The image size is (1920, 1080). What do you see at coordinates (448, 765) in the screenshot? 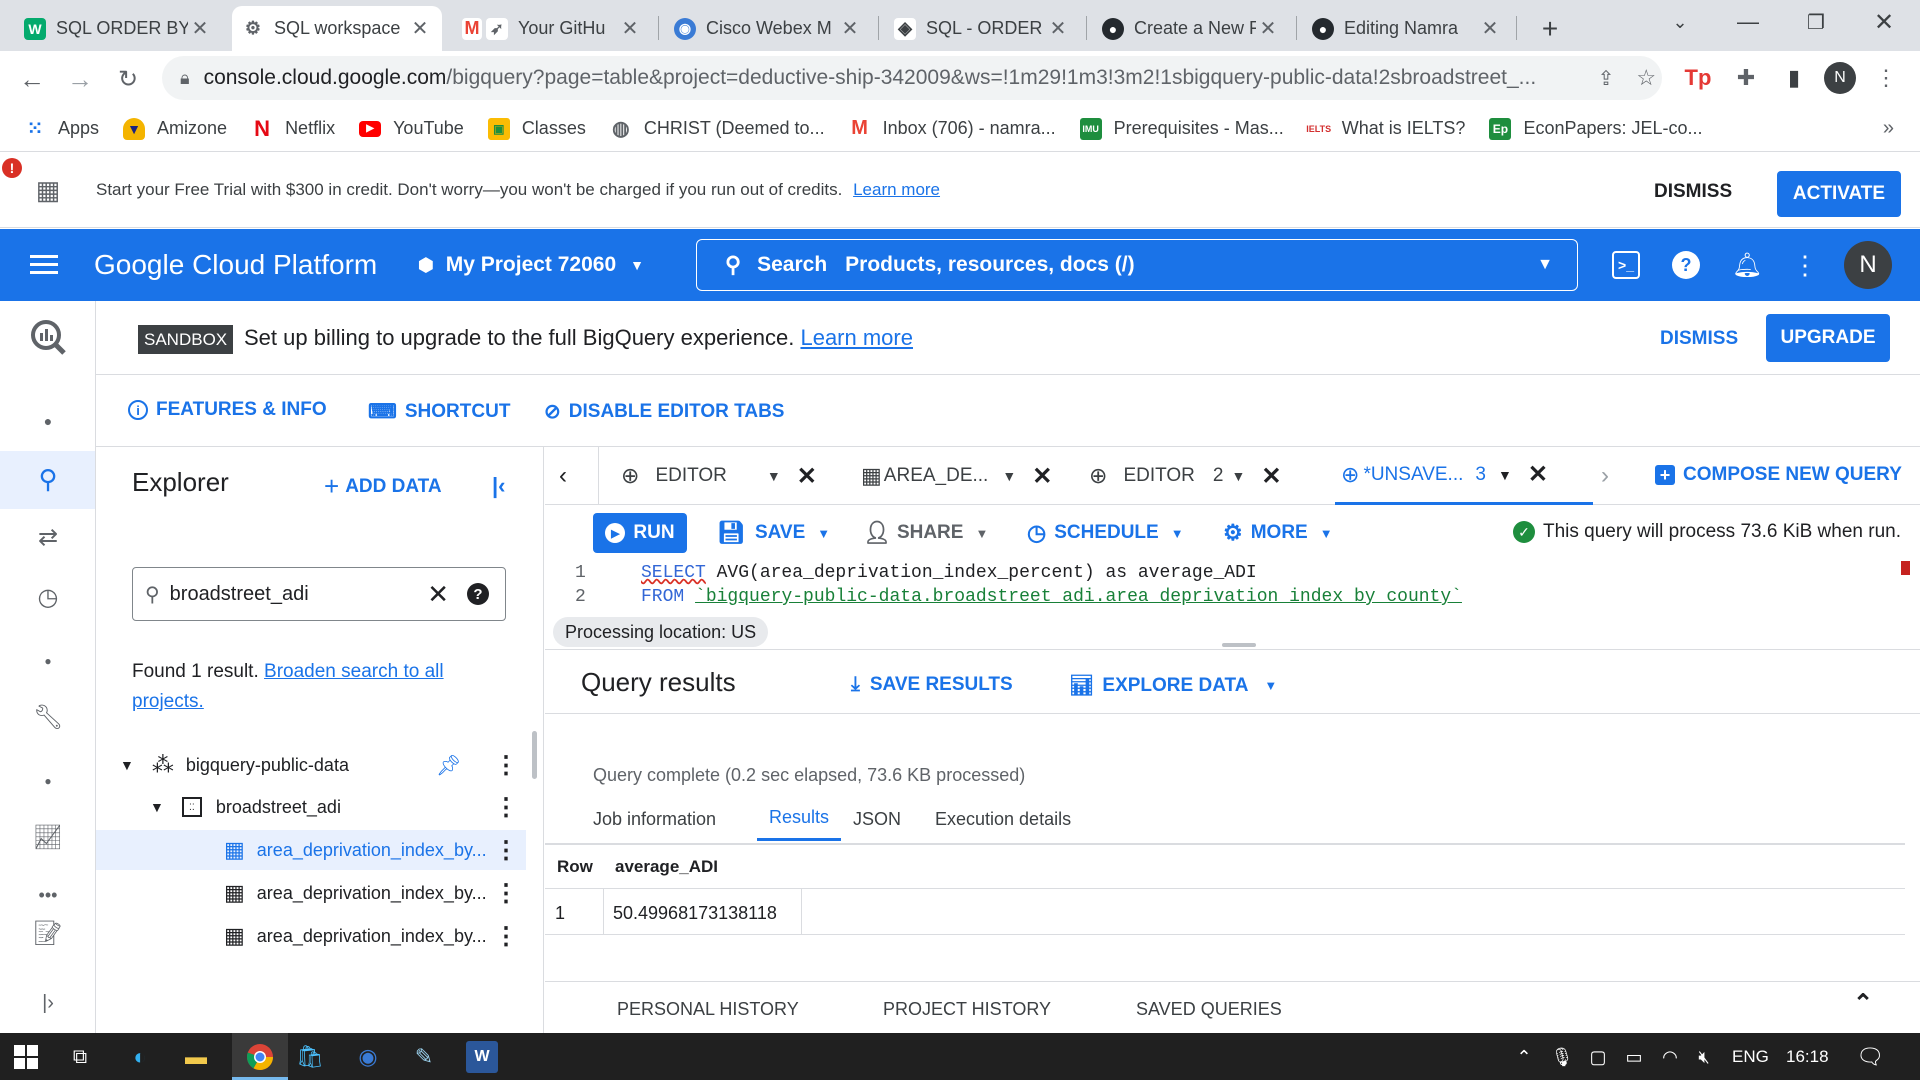
I see `pin-icon: 📌︎` at bounding box center [448, 765].